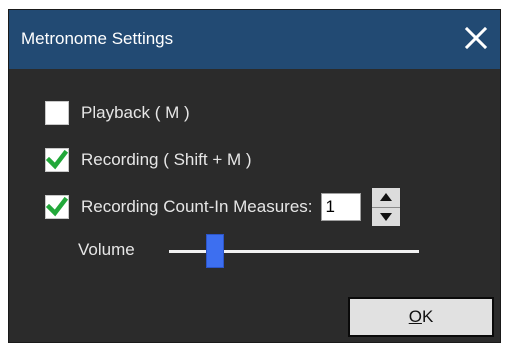 The height and width of the screenshot is (350, 509). I want to click on count-in-measures-input, so click(340, 207).